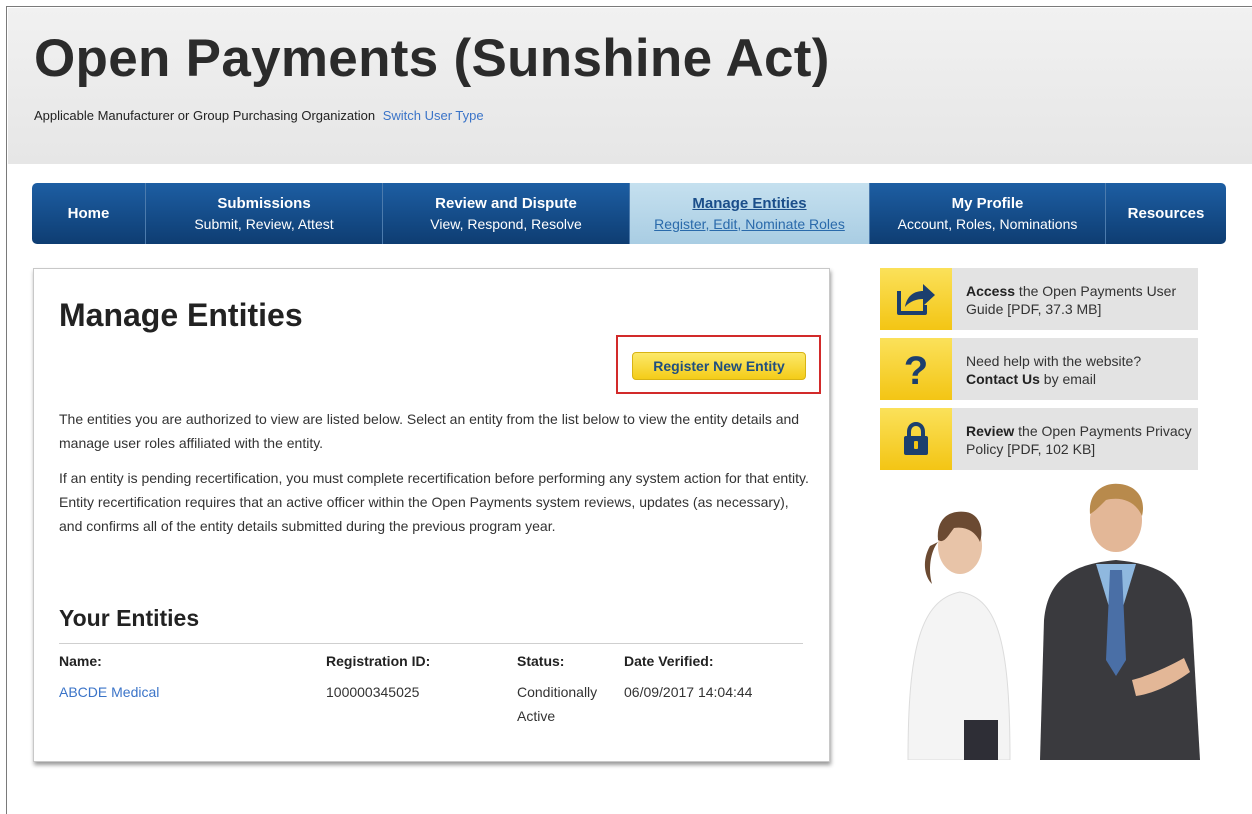  Describe the element at coordinates (1067, 379) in the screenshot. I see `help-desc-2: by email` at that location.